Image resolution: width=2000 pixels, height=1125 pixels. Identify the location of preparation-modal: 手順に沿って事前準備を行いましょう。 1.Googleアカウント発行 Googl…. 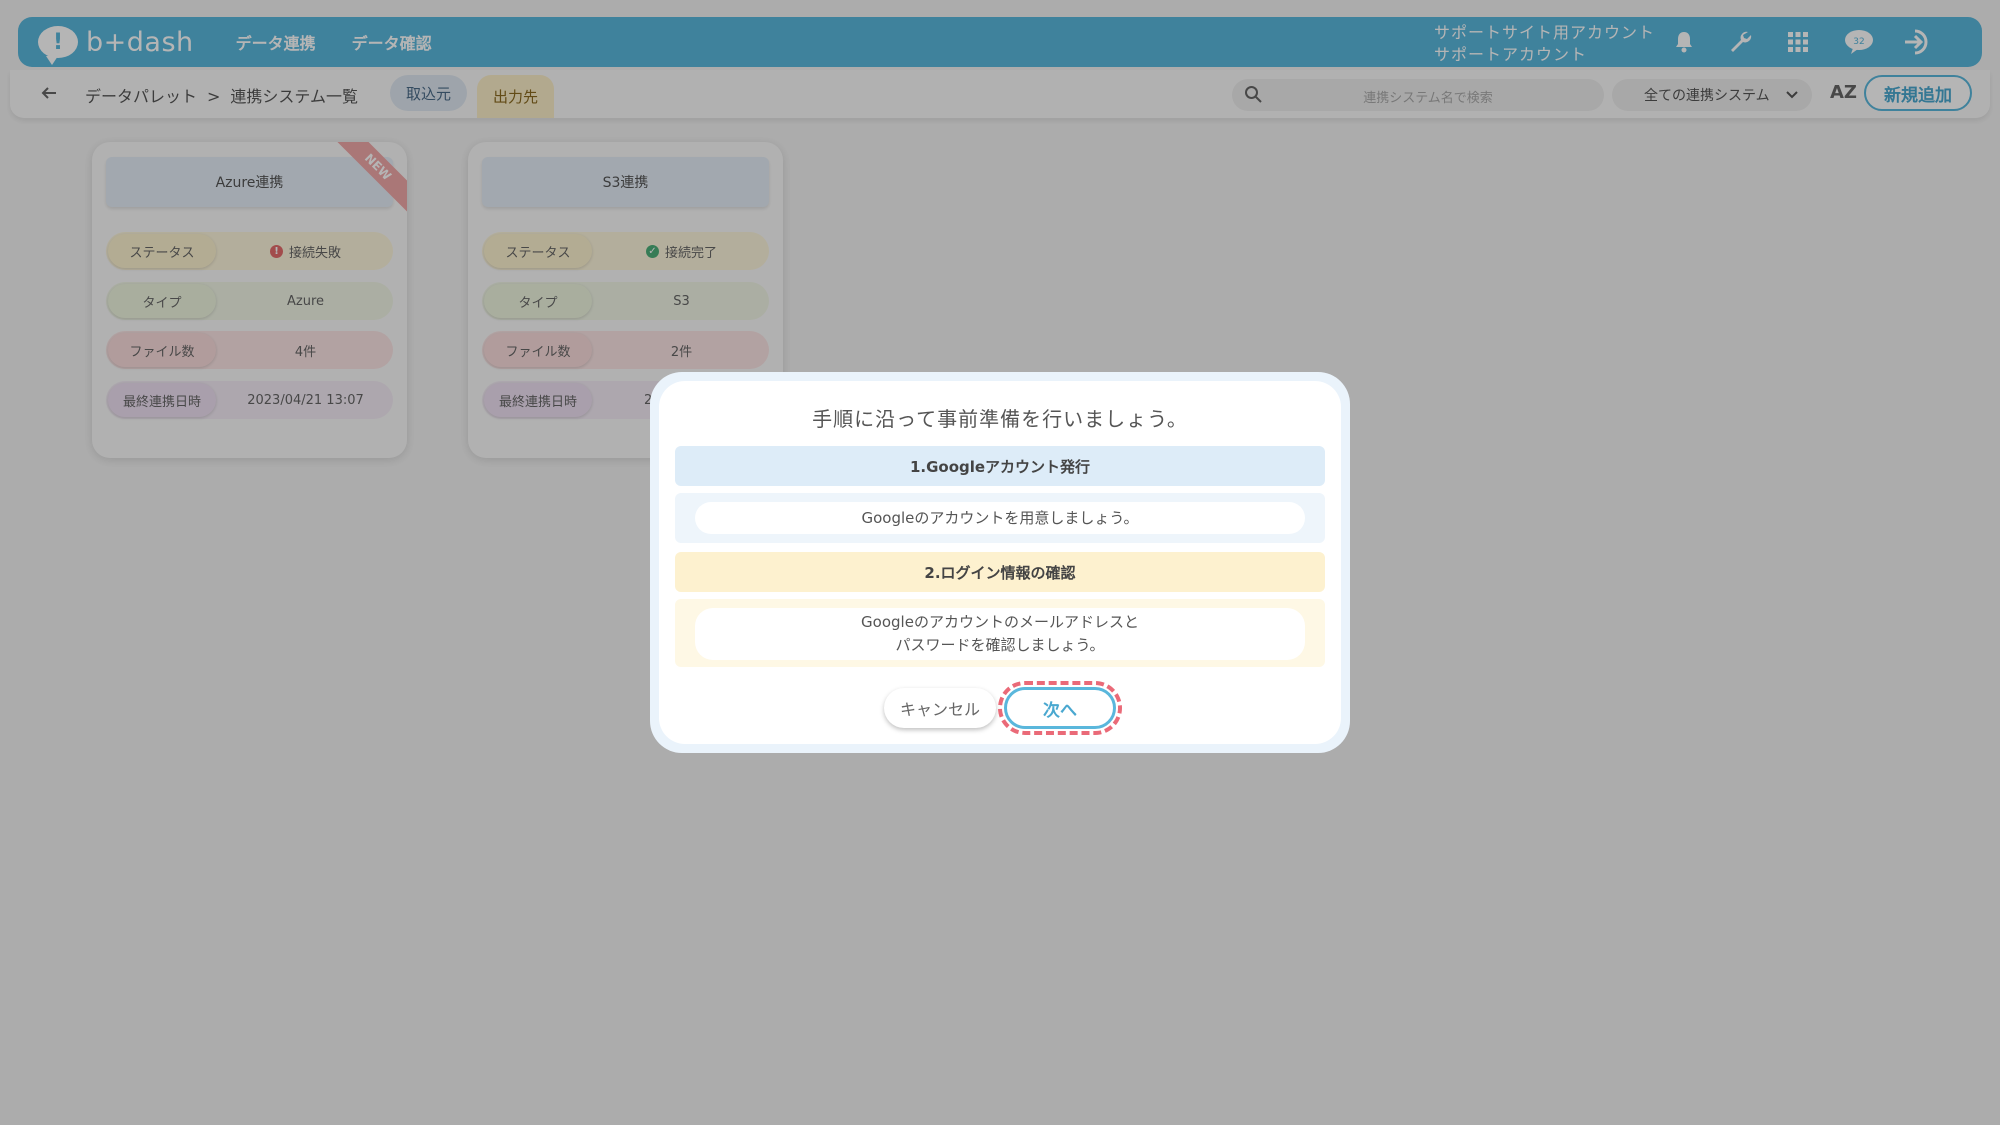
(1000, 562).